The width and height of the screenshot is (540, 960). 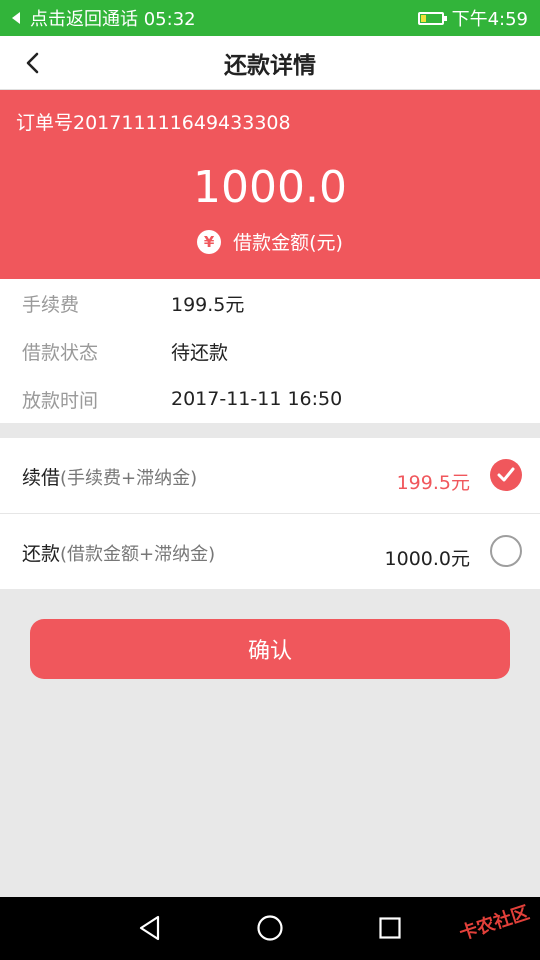 I want to click on info-value: 199.5元, so click(x=208, y=304).